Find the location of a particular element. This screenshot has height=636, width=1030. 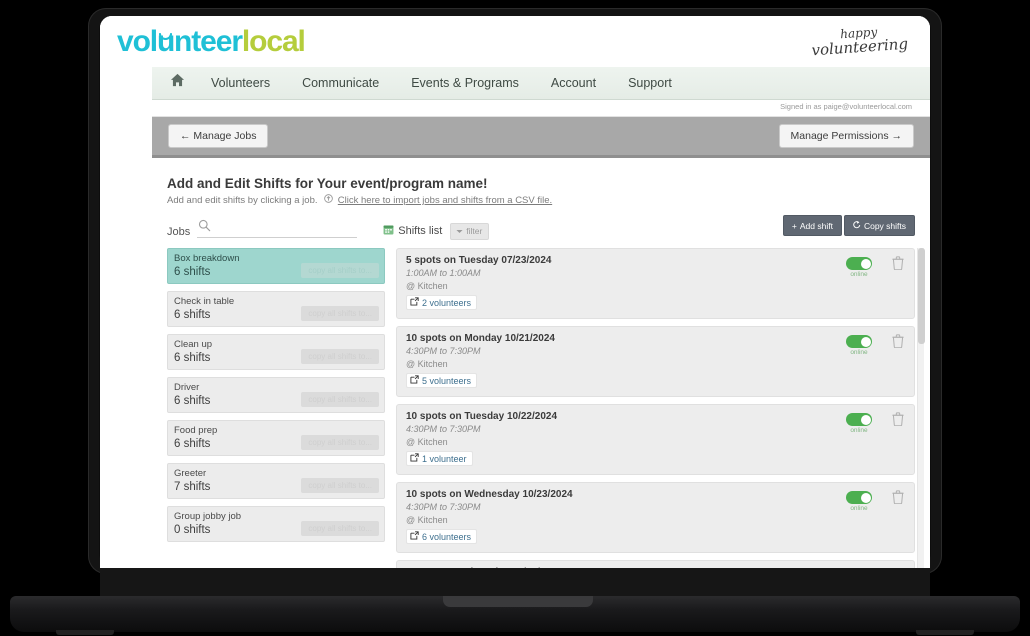

nav-item-volunteers: Volunteers is located at coordinates (240, 83).